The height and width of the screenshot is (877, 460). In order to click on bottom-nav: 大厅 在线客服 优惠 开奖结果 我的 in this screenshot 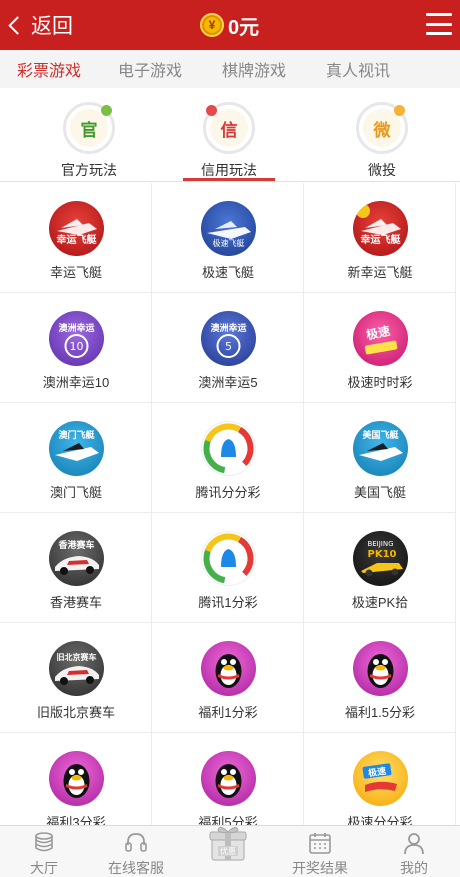, I will do `click(230, 851)`.